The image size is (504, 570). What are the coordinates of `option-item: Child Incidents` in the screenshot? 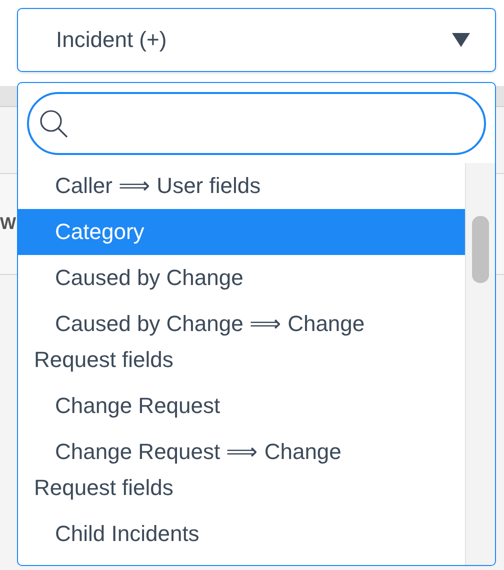 It's located at (241, 534).